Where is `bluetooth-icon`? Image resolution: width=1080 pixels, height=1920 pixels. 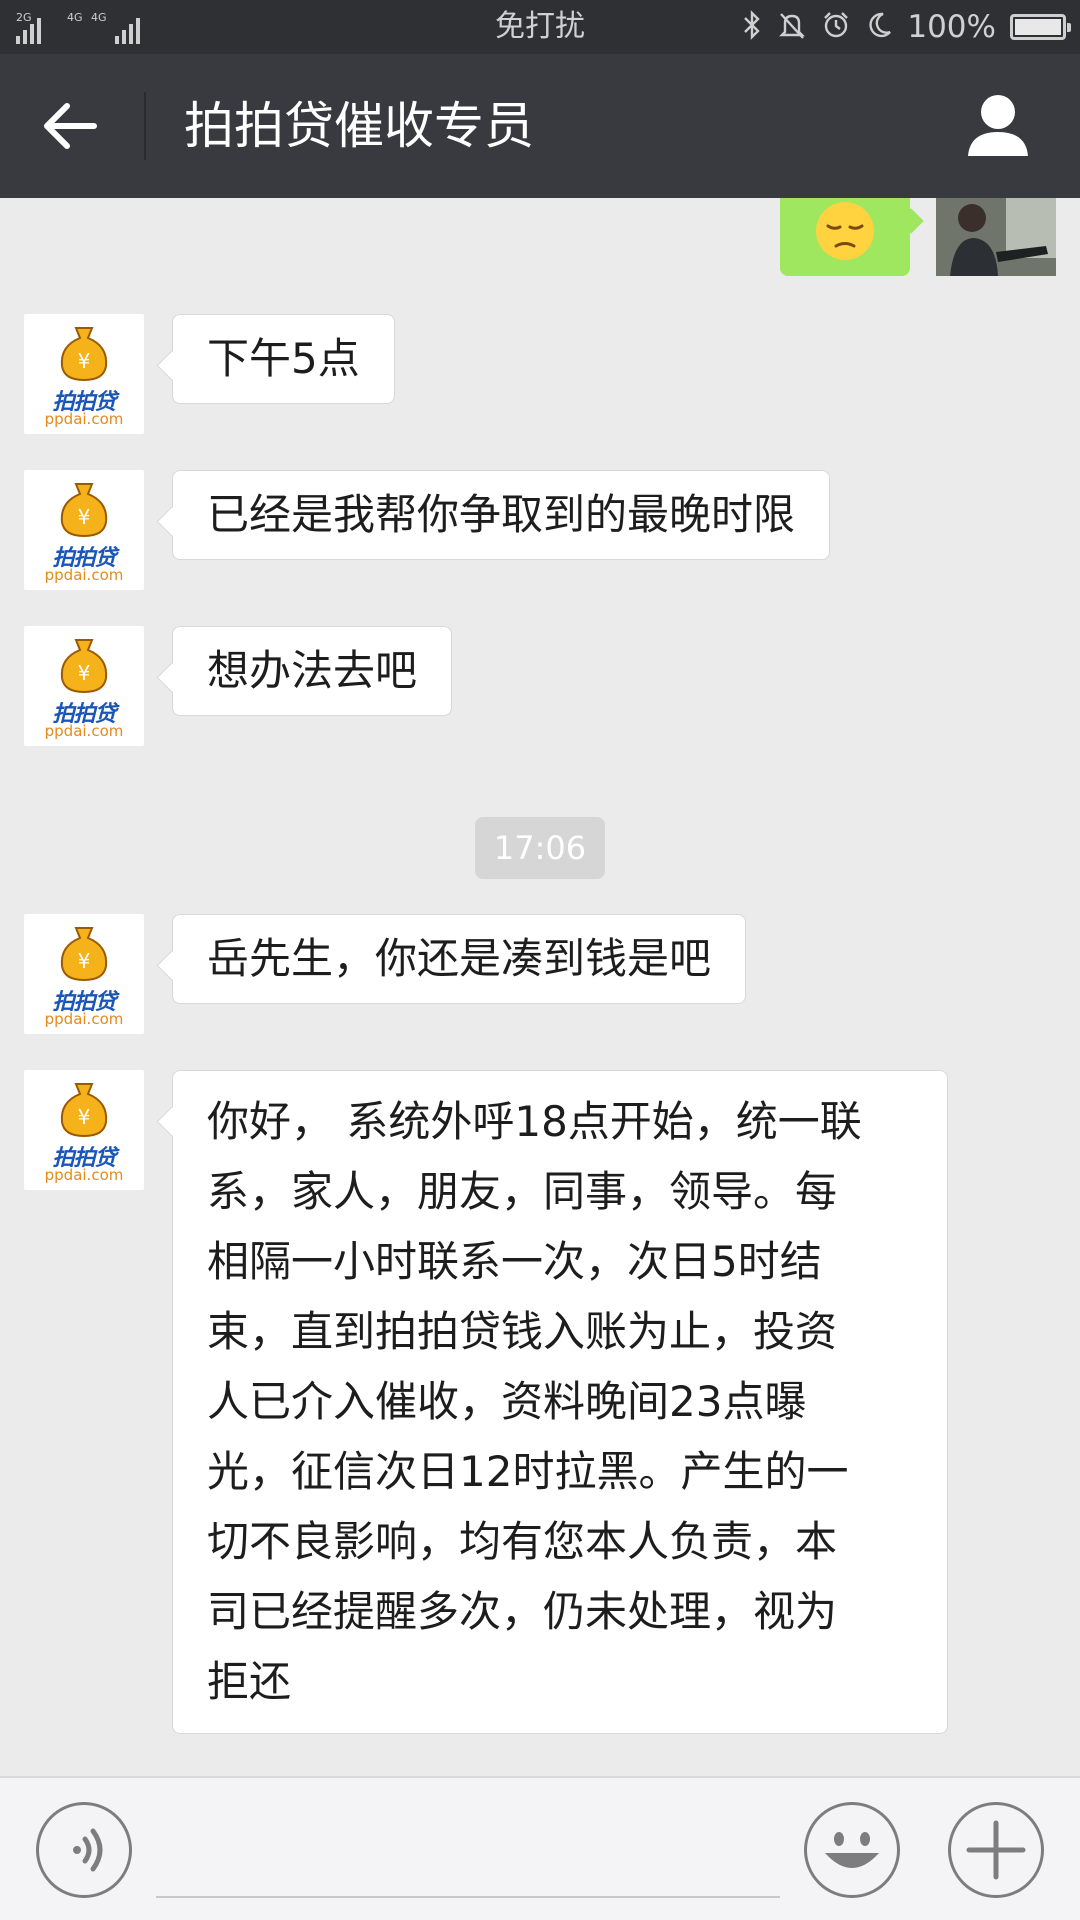 bluetooth-icon is located at coordinates (752, 27).